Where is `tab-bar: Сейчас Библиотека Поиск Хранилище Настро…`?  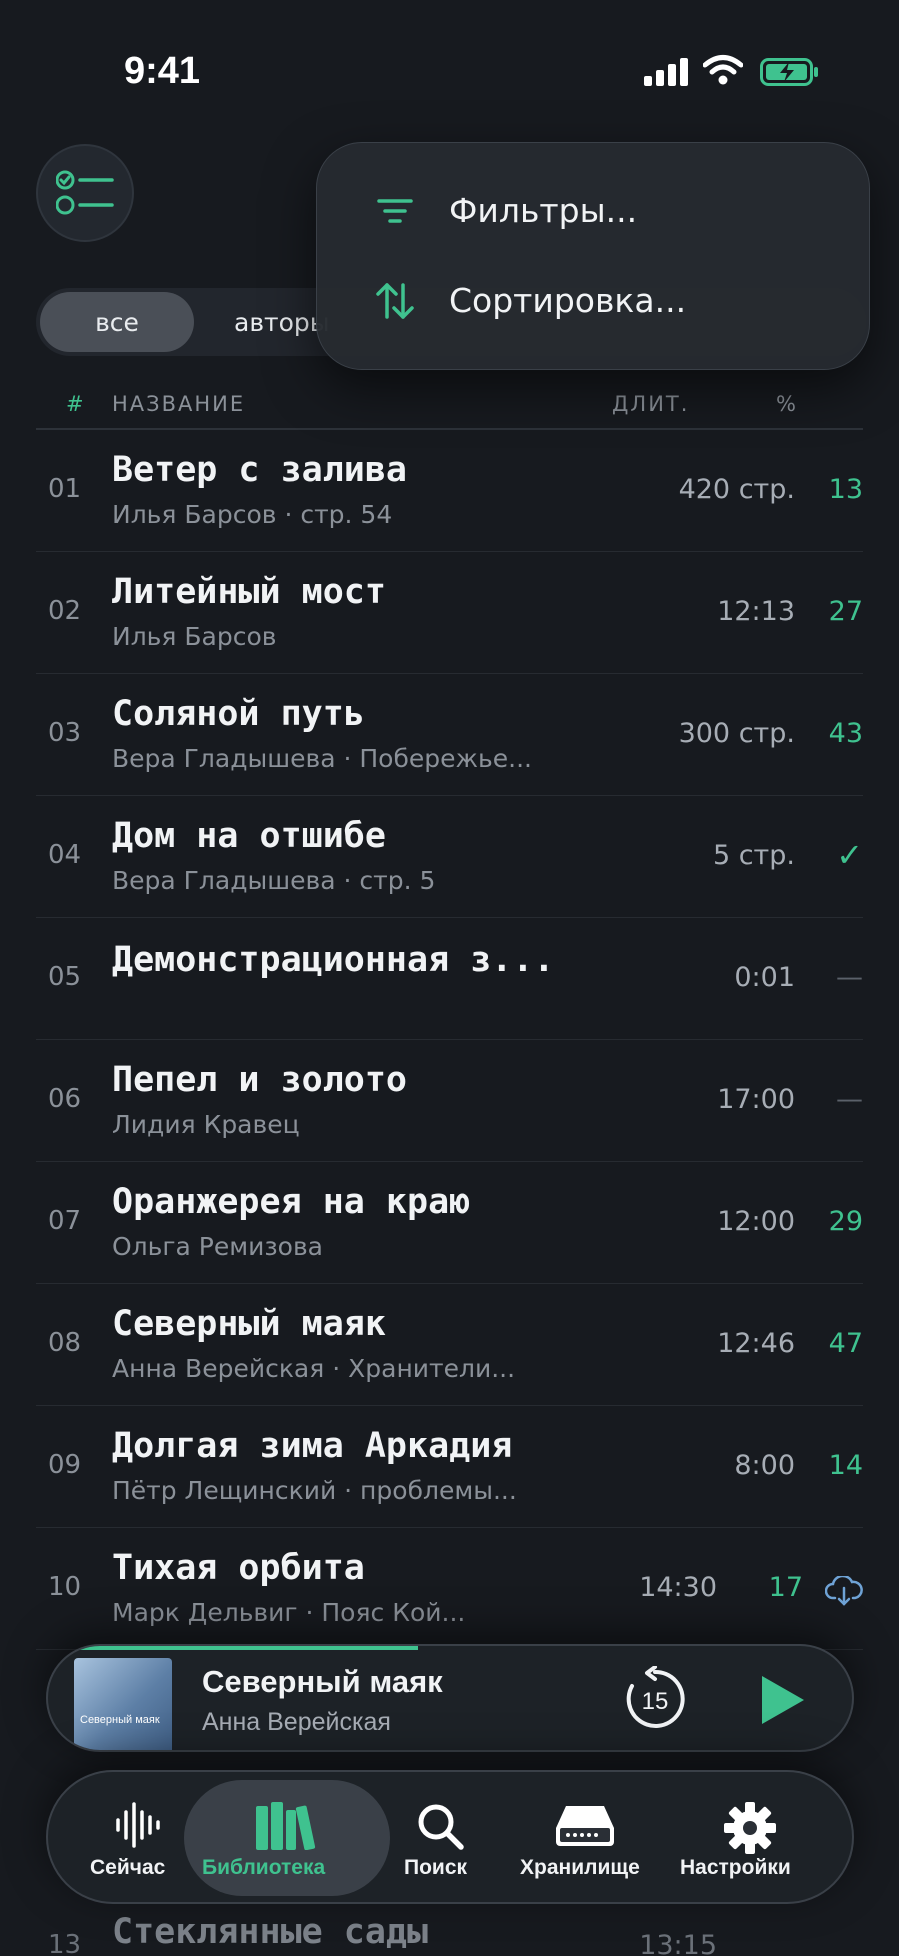 tab-bar: Сейчас Библиотека Поиск Хранилище Настро… is located at coordinates (450, 1837).